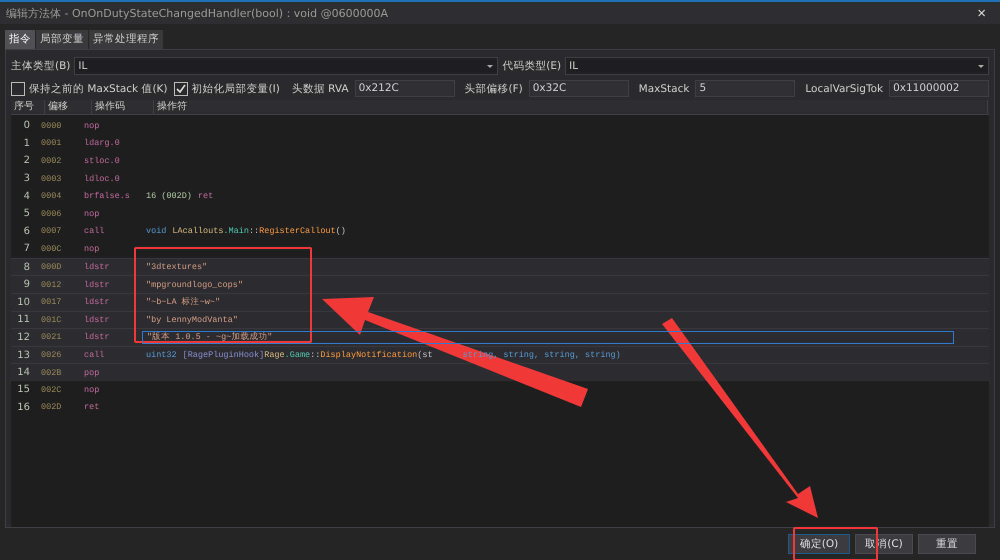 Image resolution: width=1000 pixels, height=560 pixels. I want to click on table-cell-text: "~b~LA 标注~w~", so click(183, 302).